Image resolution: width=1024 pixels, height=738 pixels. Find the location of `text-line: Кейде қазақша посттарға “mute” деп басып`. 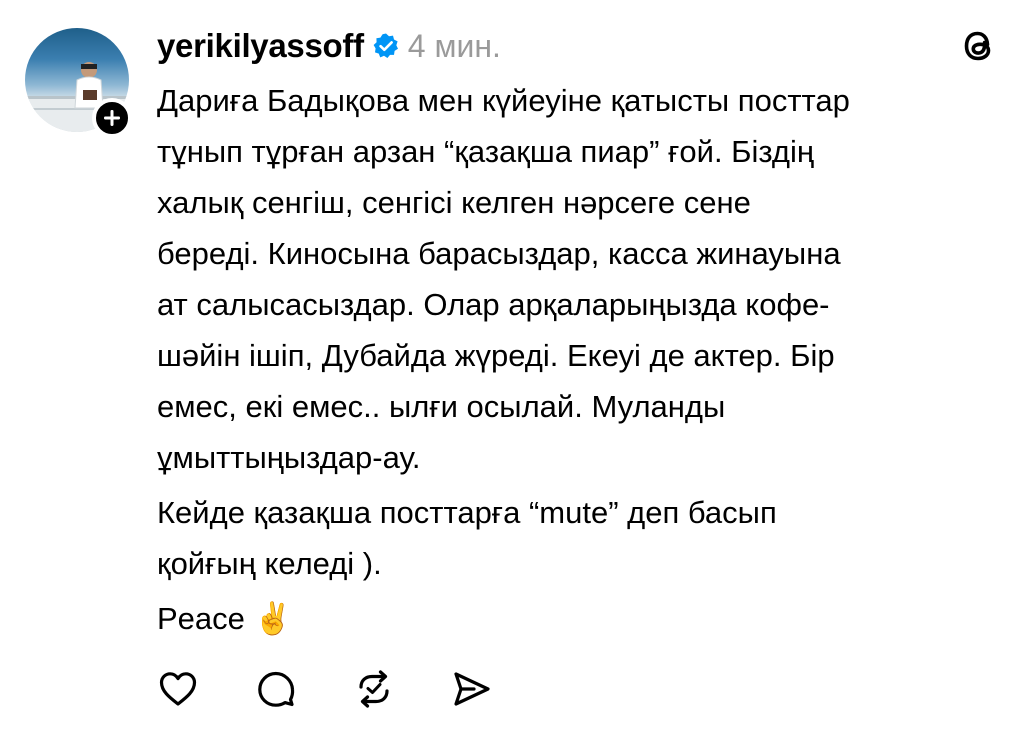

text-line: Кейде қазақша посттарға “mute” деп басып is located at coordinates (467, 512).